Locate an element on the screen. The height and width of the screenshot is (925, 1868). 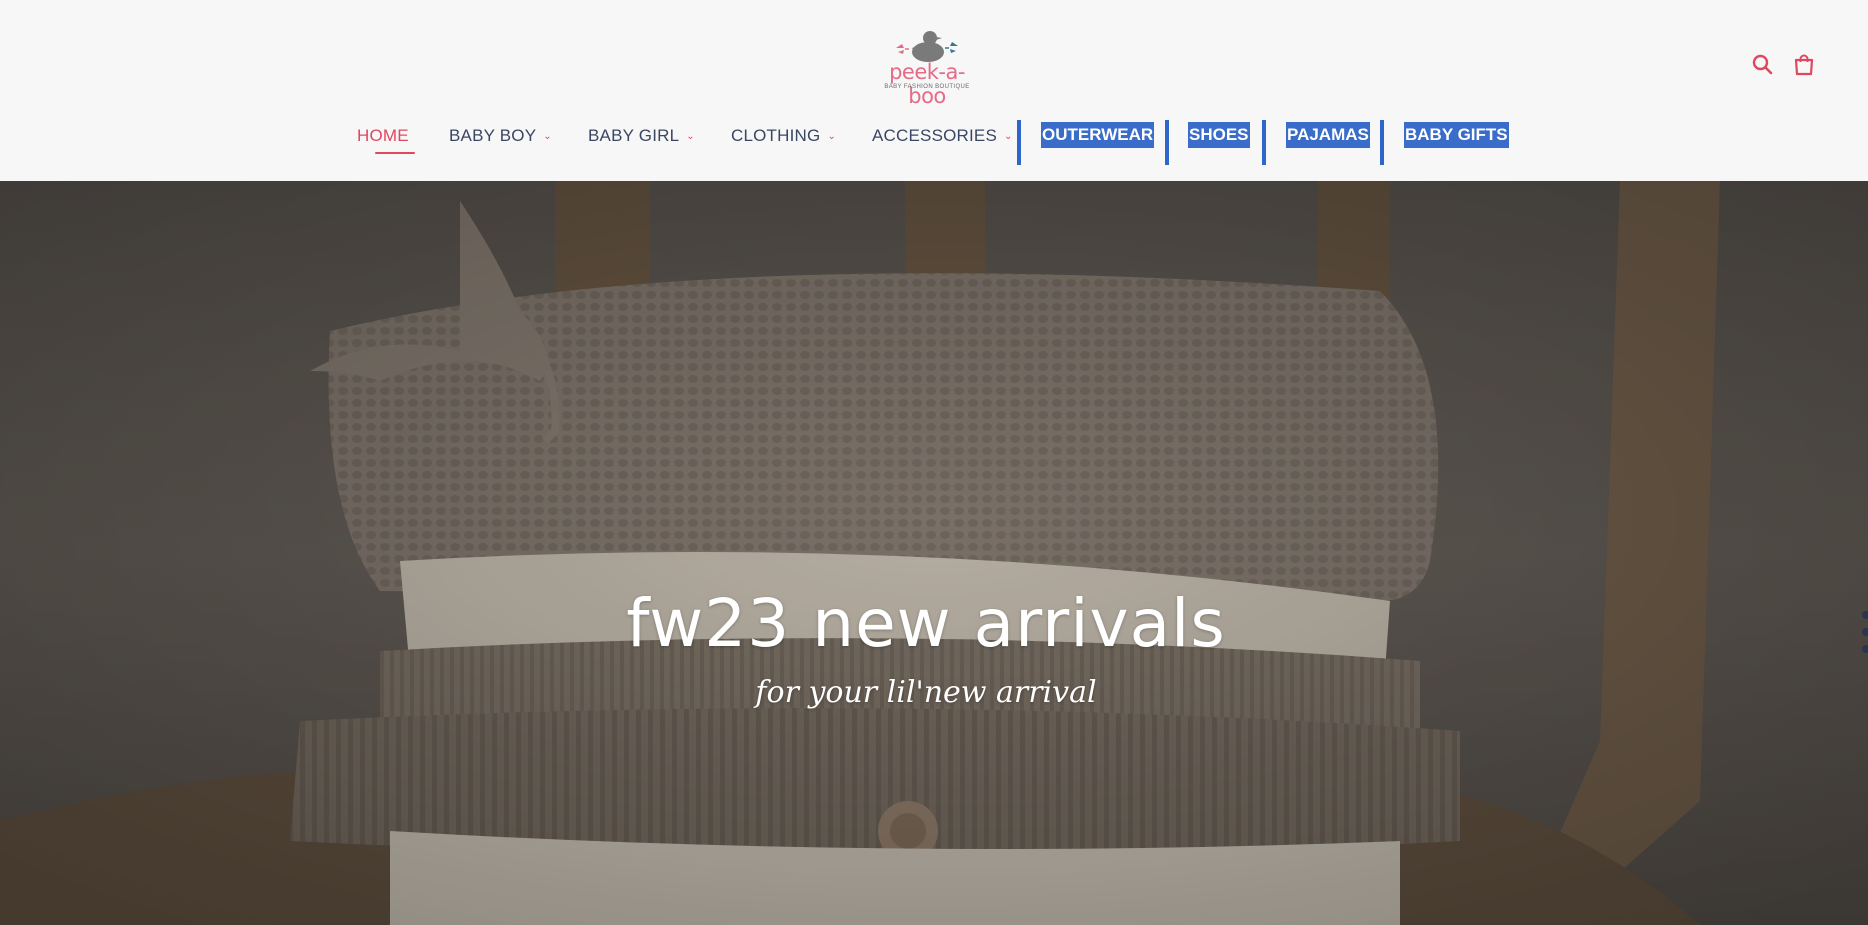
search-icon is located at coordinates (1762, 64).